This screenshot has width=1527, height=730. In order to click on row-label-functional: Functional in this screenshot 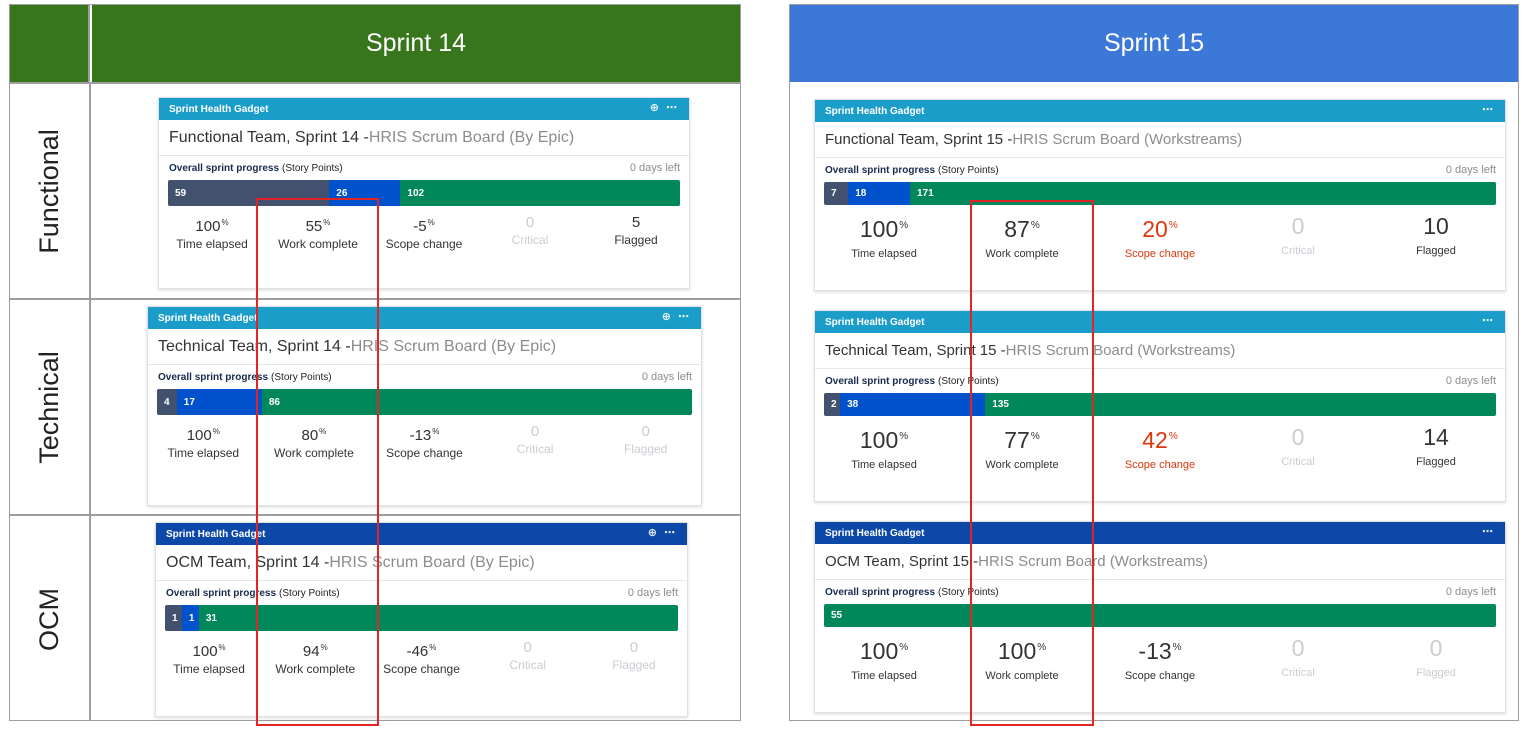, I will do `click(49, 191)`.